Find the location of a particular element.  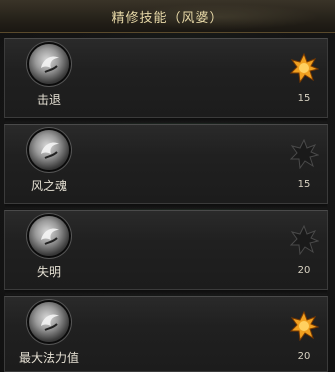

title-bar: 精修技能（风婆） is located at coordinates (167, 16).